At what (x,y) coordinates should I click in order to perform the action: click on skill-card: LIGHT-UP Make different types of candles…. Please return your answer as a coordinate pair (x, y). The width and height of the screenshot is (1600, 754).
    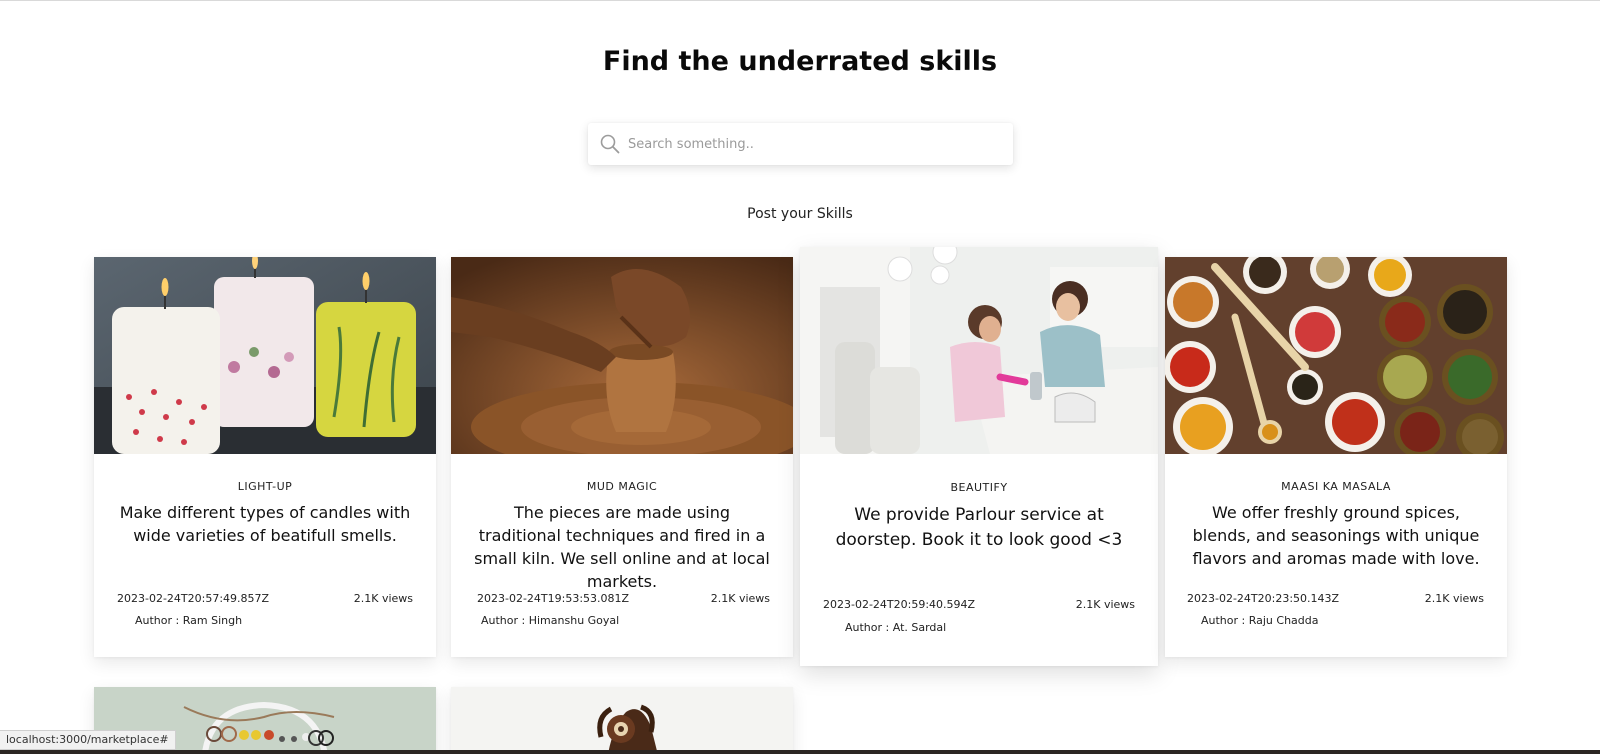
    Looking at the image, I should click on (265, 457).